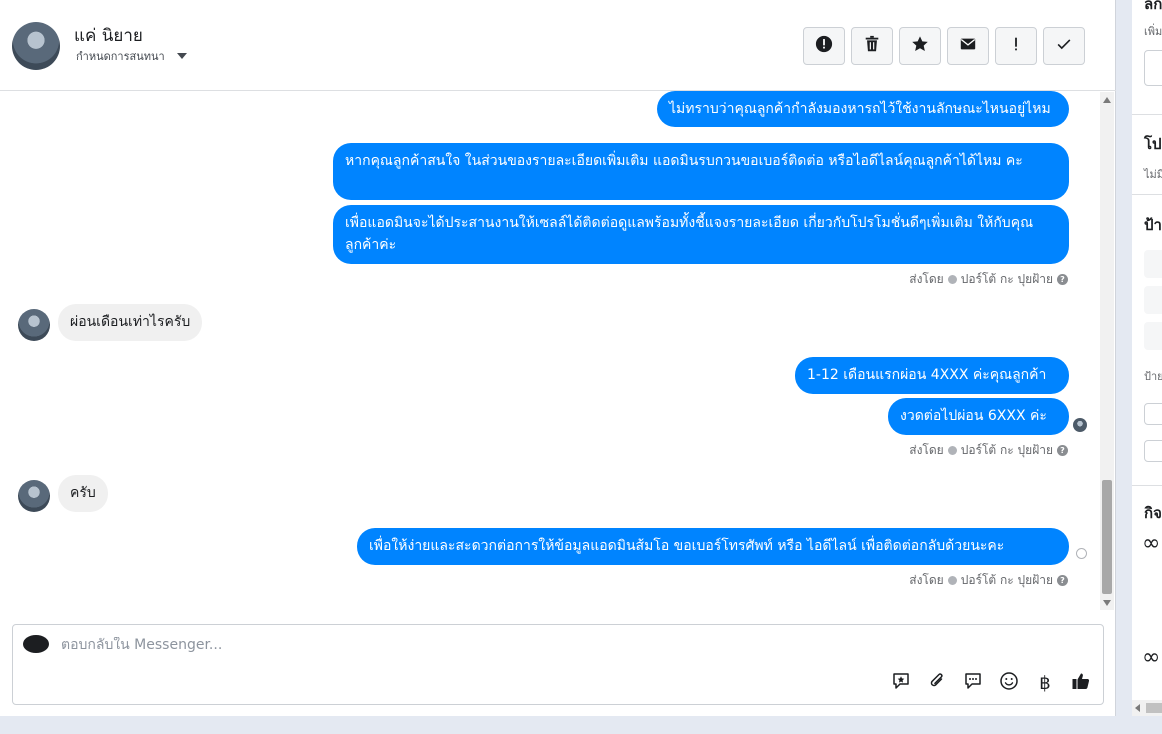  What do you see at coordinates (1153, 6) in the screenshot?
I see `panel-heading: ลก` at bounding box center [1153, 6].